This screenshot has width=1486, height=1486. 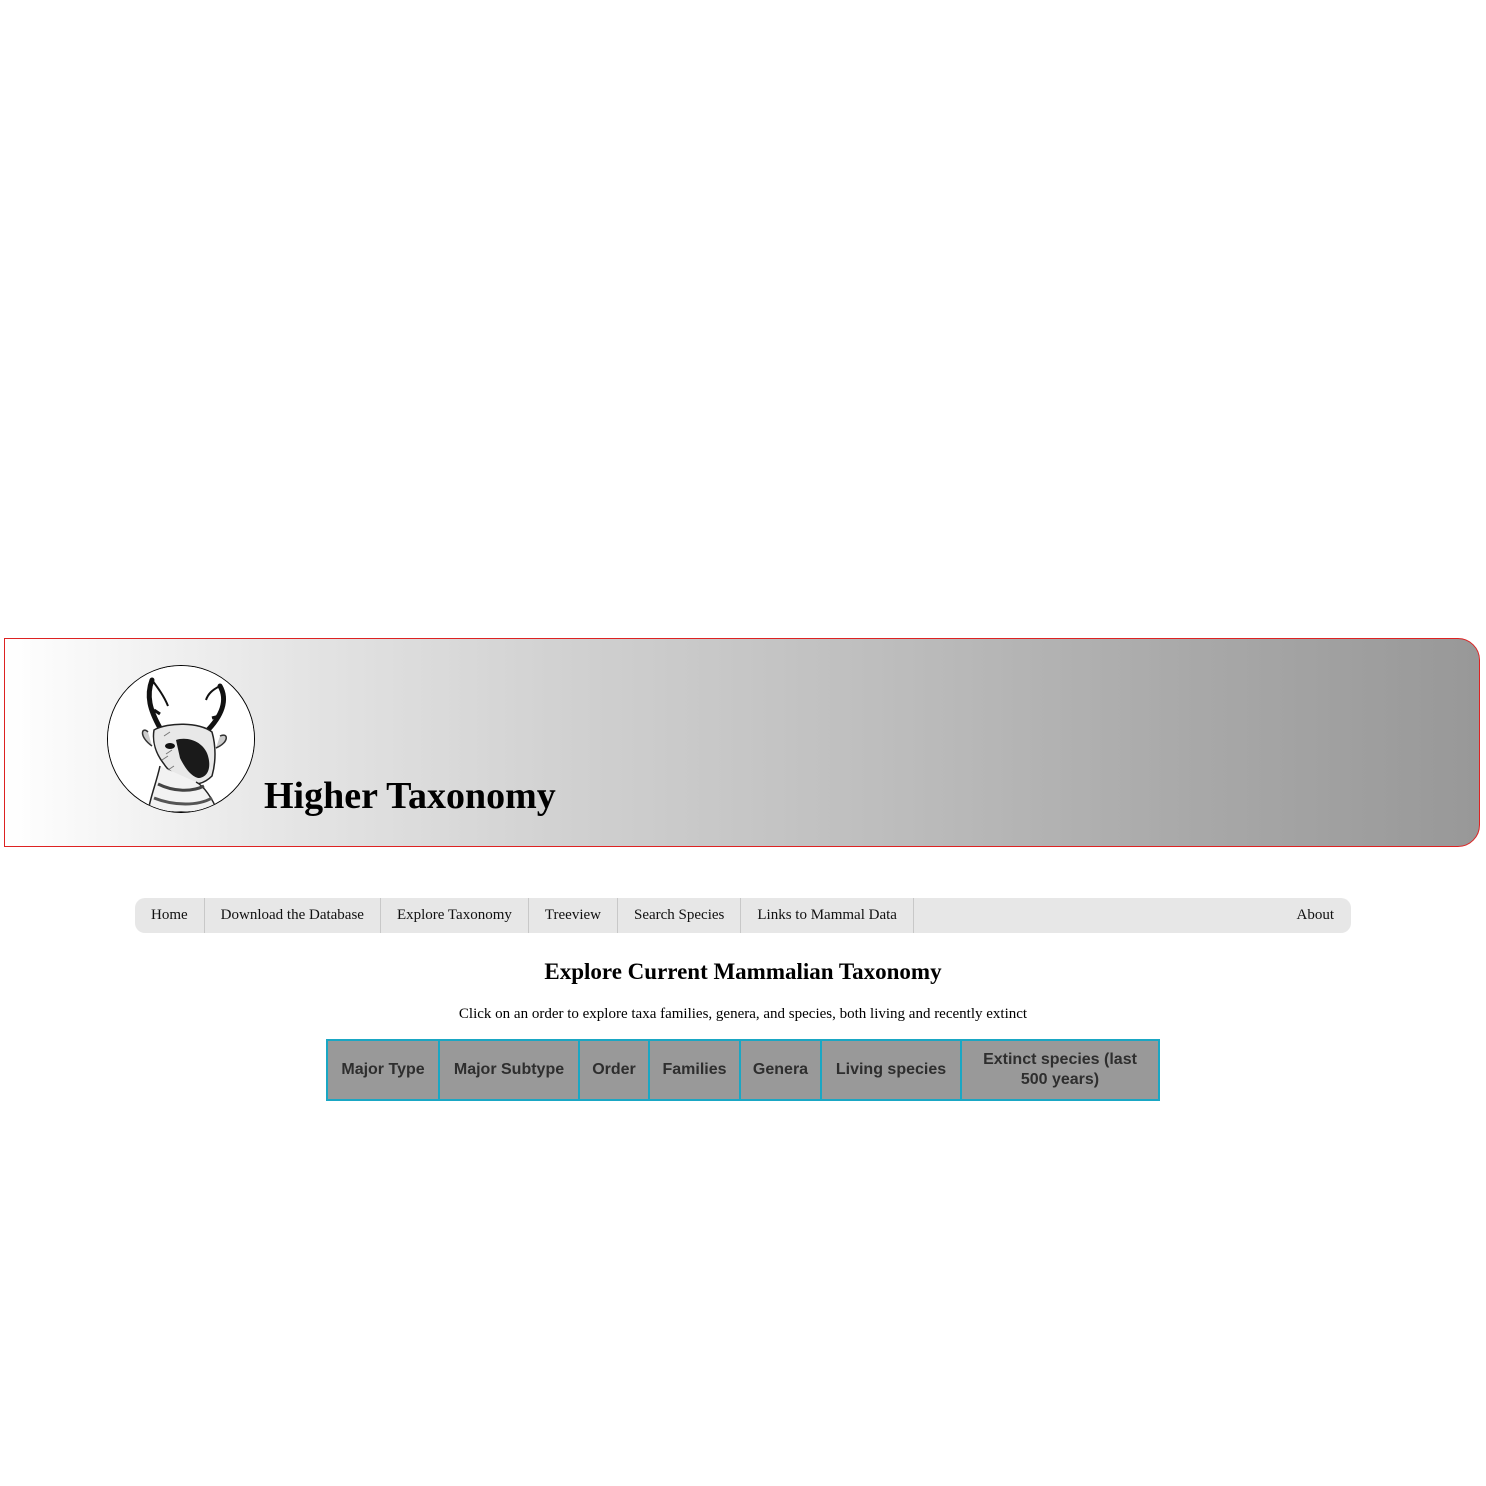 What do you see at coordinates (780, 1070) in the screenshot?
I see `column-header-genera: Genera` at bounding box center [780, 1070].